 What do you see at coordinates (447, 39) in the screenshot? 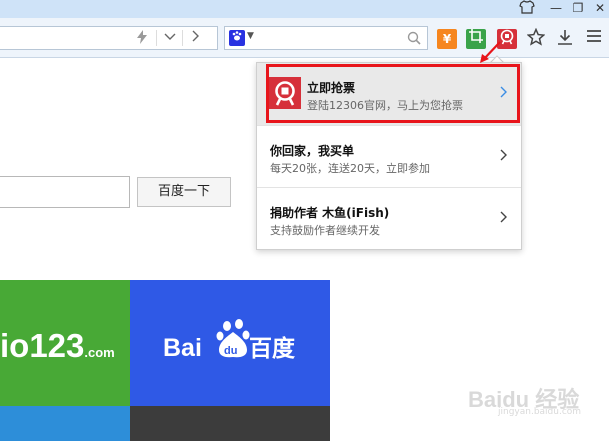
I see `yen-icon: ¥` at bounding box center [447, 39].